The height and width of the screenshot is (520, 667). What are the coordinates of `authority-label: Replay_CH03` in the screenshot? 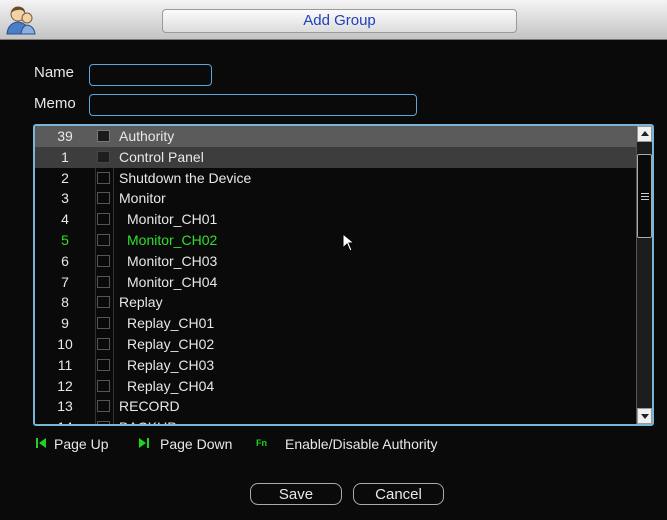 It's located at (171, 364).